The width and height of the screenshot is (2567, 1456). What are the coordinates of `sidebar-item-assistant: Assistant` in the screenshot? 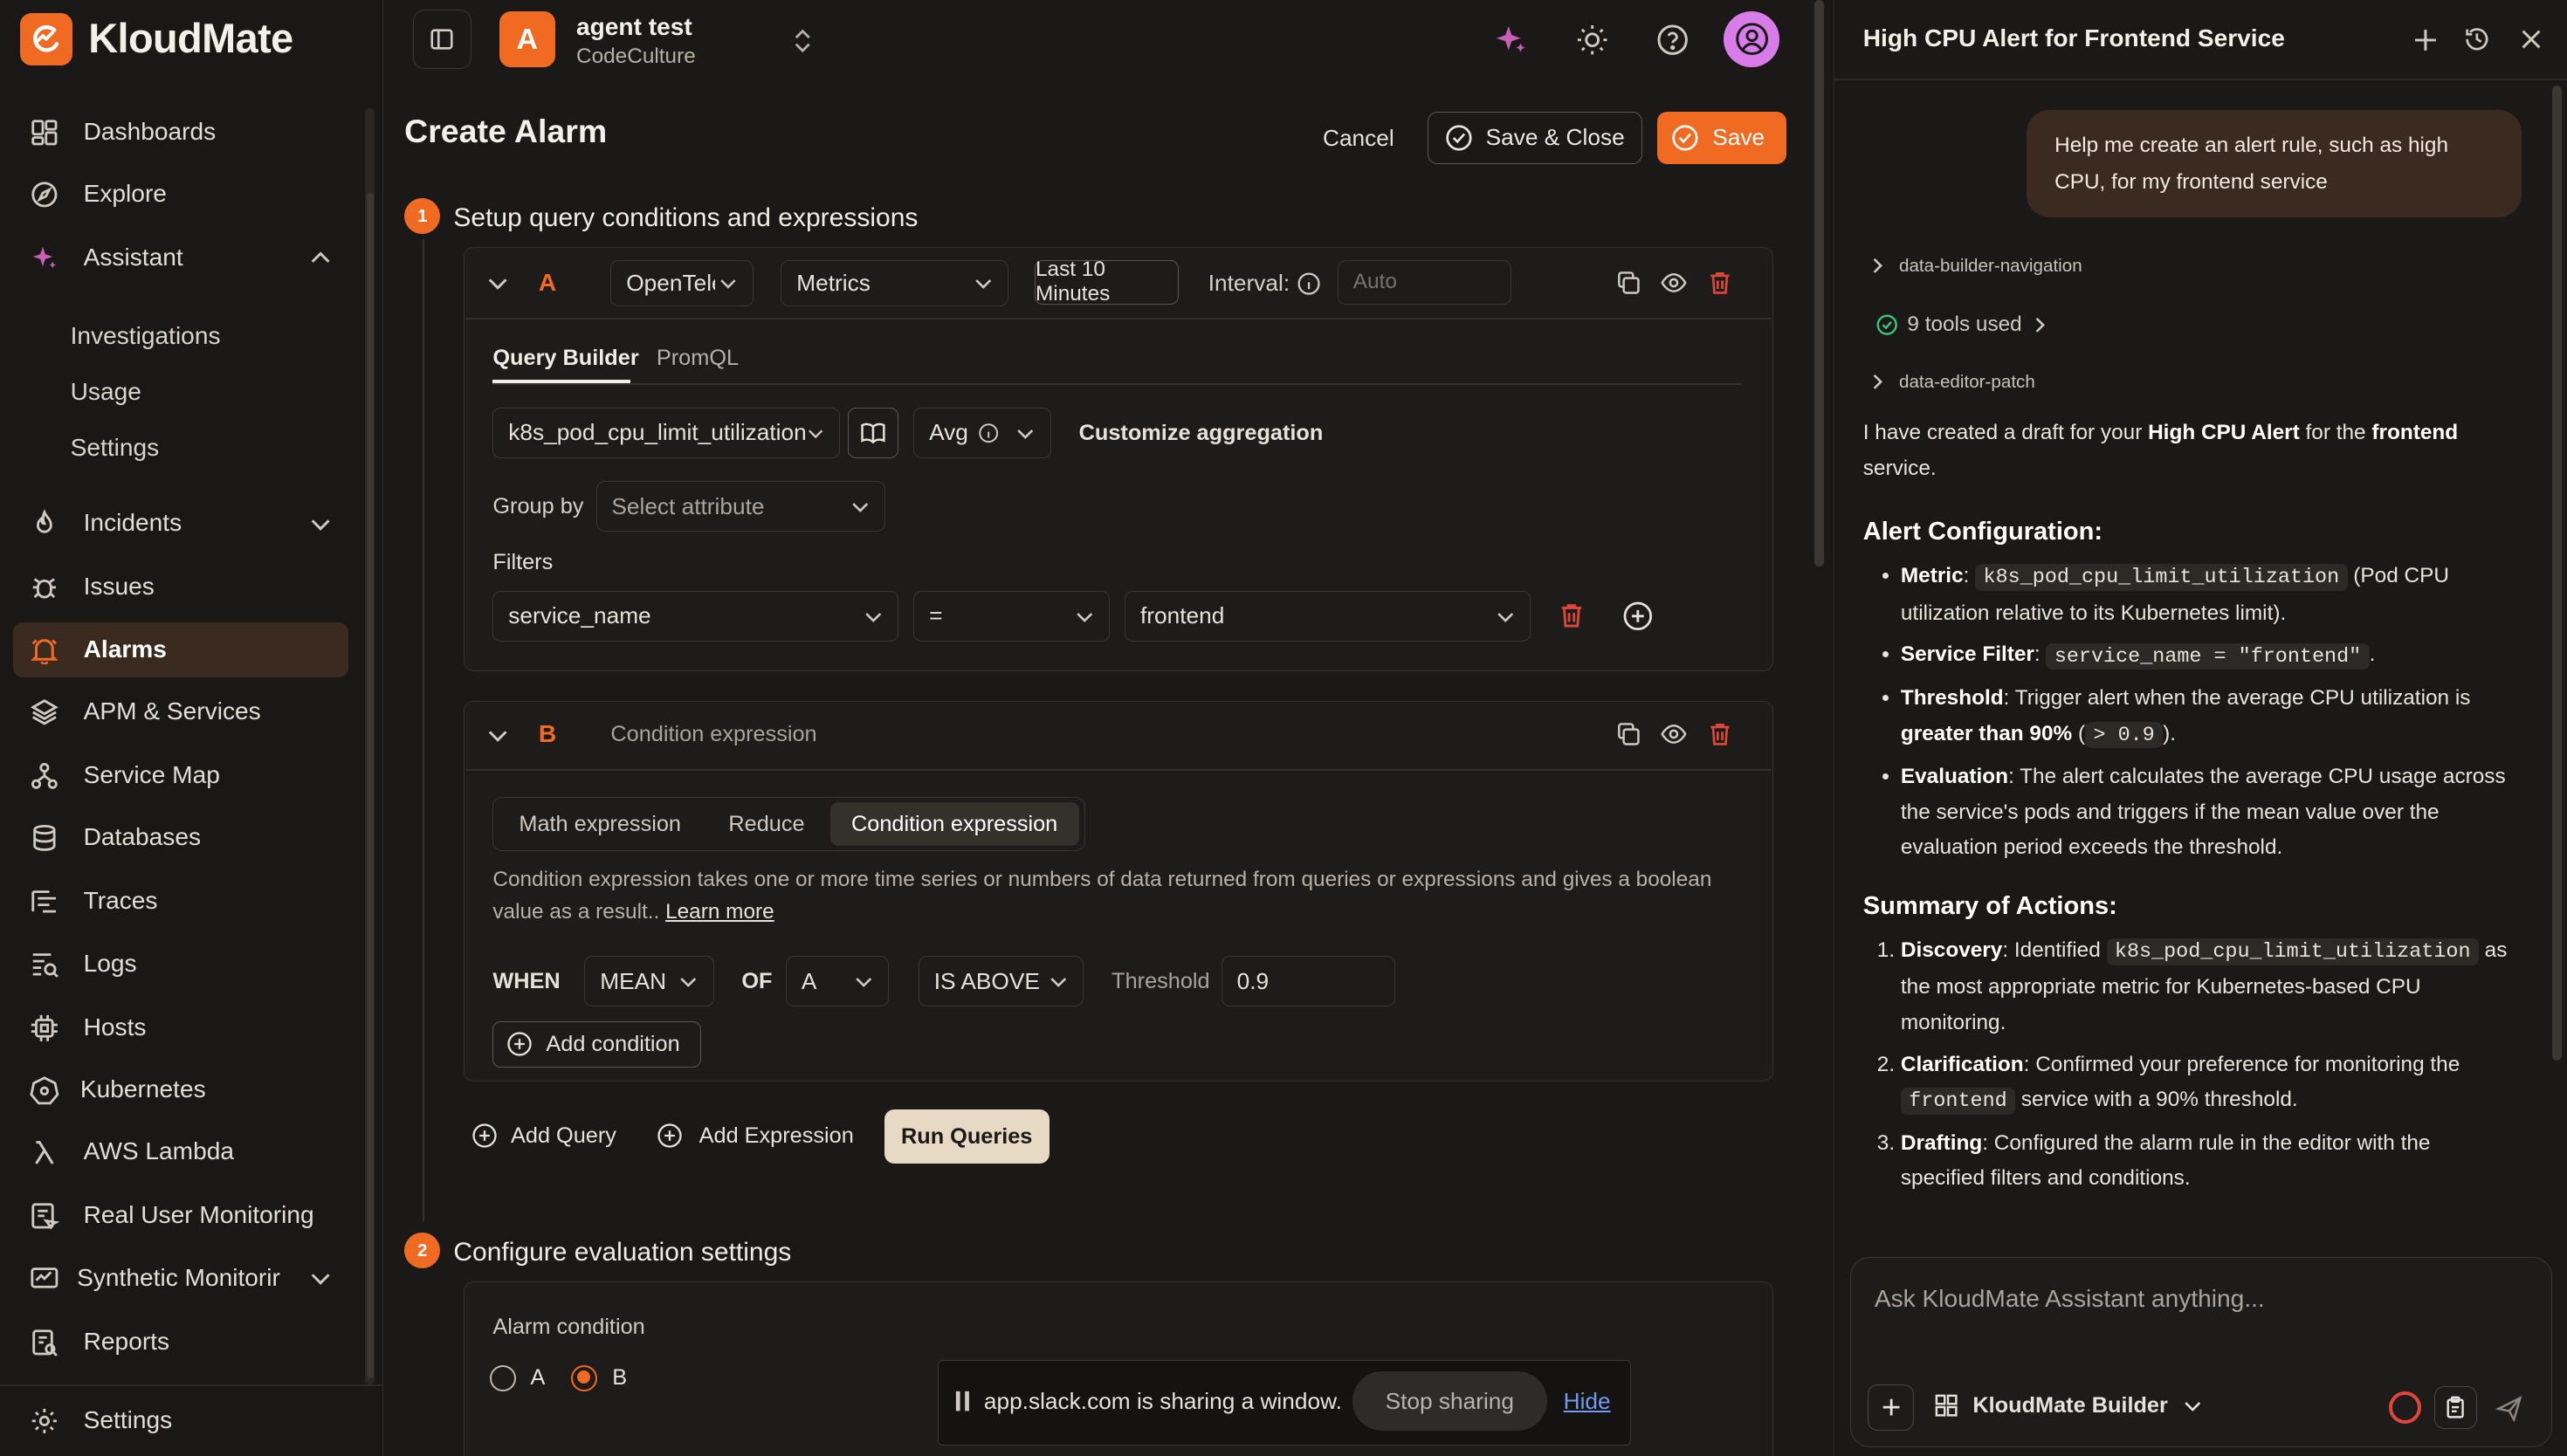 It's located at (180, 258).